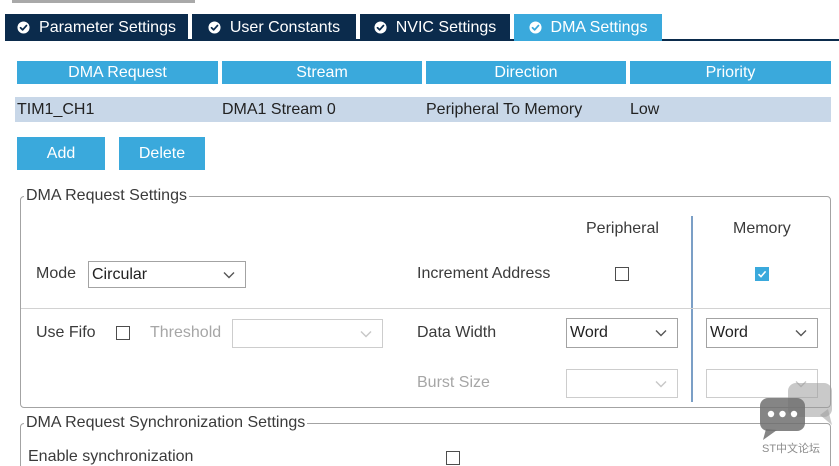 This screenshot has height=466, width=839. I want to click on data-width-peripheral-value: Word, so click(589, 332).